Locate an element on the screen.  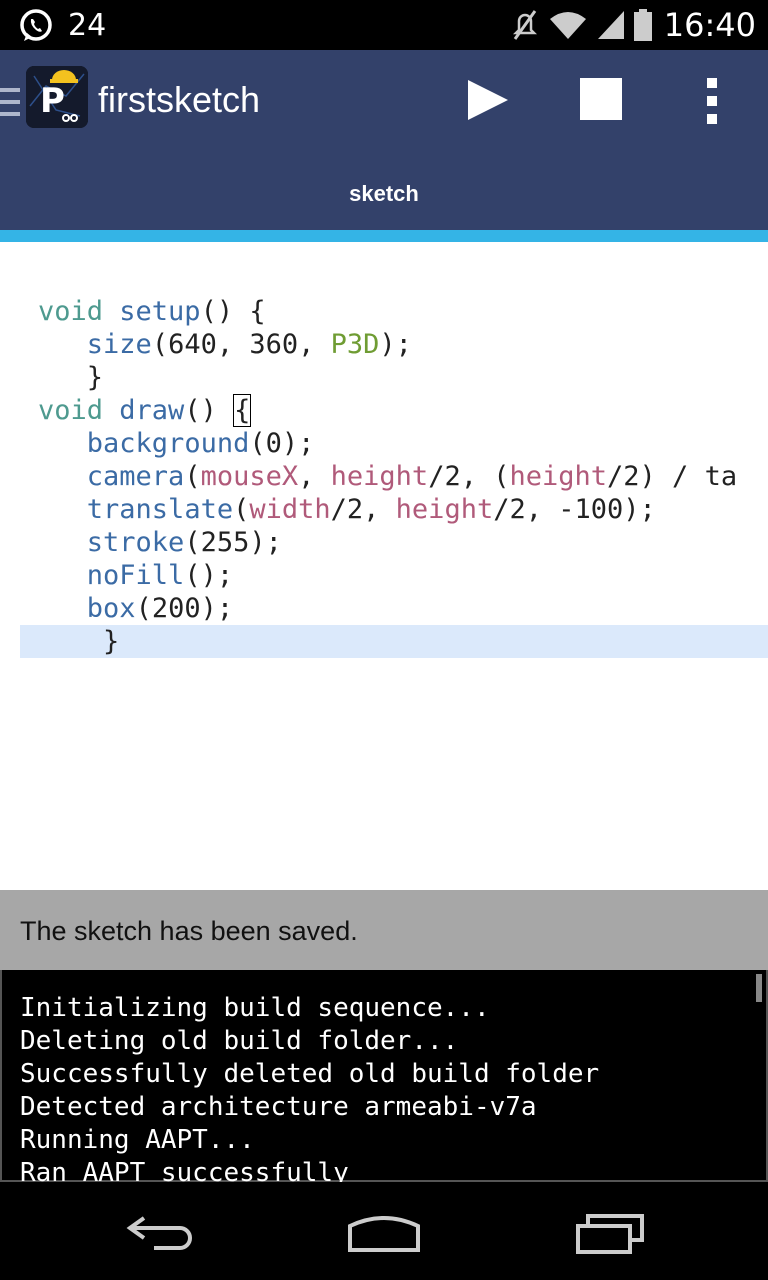
code-line: background(0); is located at coordinates (176, 443).